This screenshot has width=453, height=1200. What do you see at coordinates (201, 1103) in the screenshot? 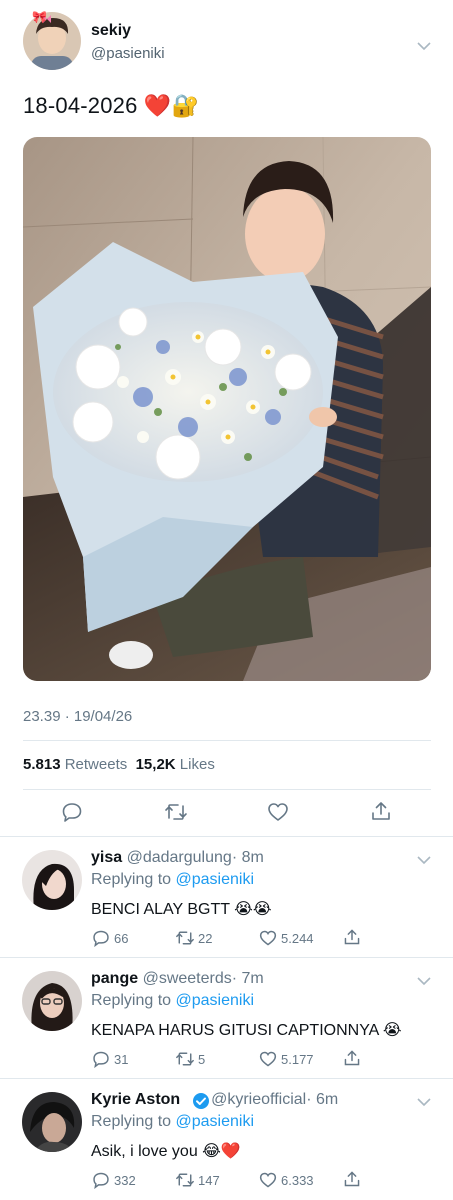
I see `verified-badge-icon` at bounding box center [201, 1103].